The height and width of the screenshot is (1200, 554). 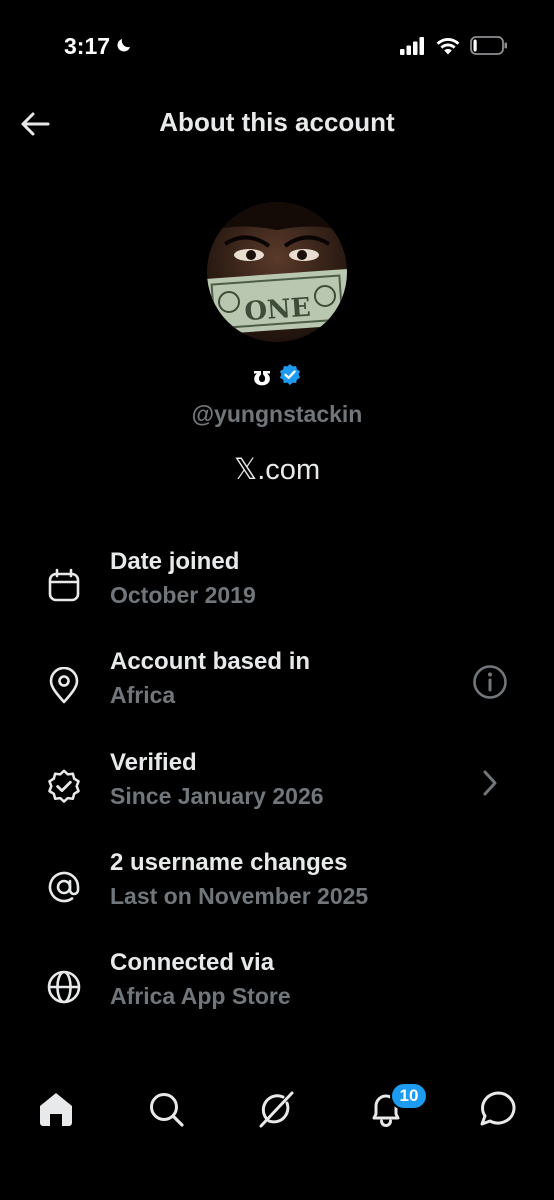 What do you see at coordinates (183, 595) in the screenshot?
I see `row-subtitle: October 2019` at bounding box center [183, 595].